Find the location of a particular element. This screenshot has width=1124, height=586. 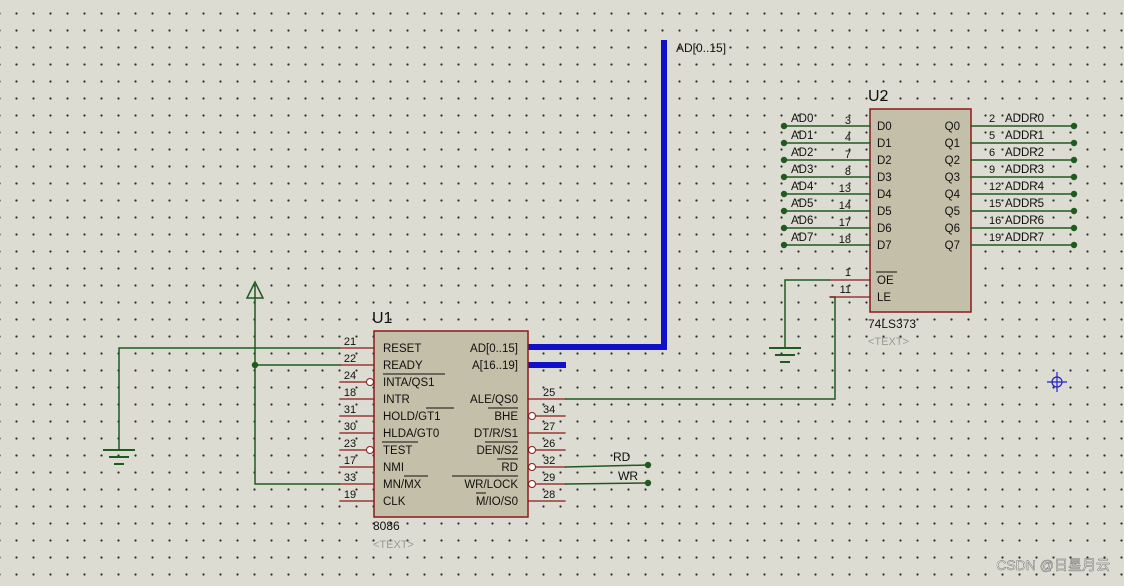

u1-pin-21-name: RESET is located at coordinates (402, 349).